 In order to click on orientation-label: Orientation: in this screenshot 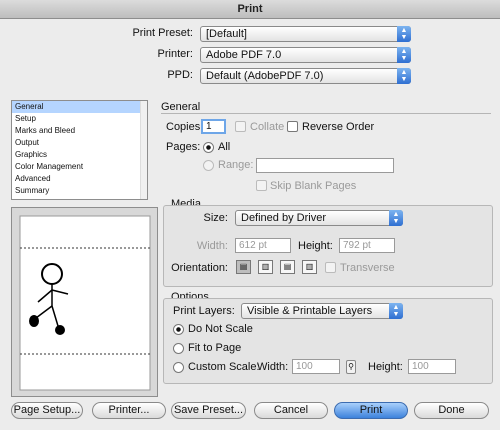, I will do `click(199, 268)`.